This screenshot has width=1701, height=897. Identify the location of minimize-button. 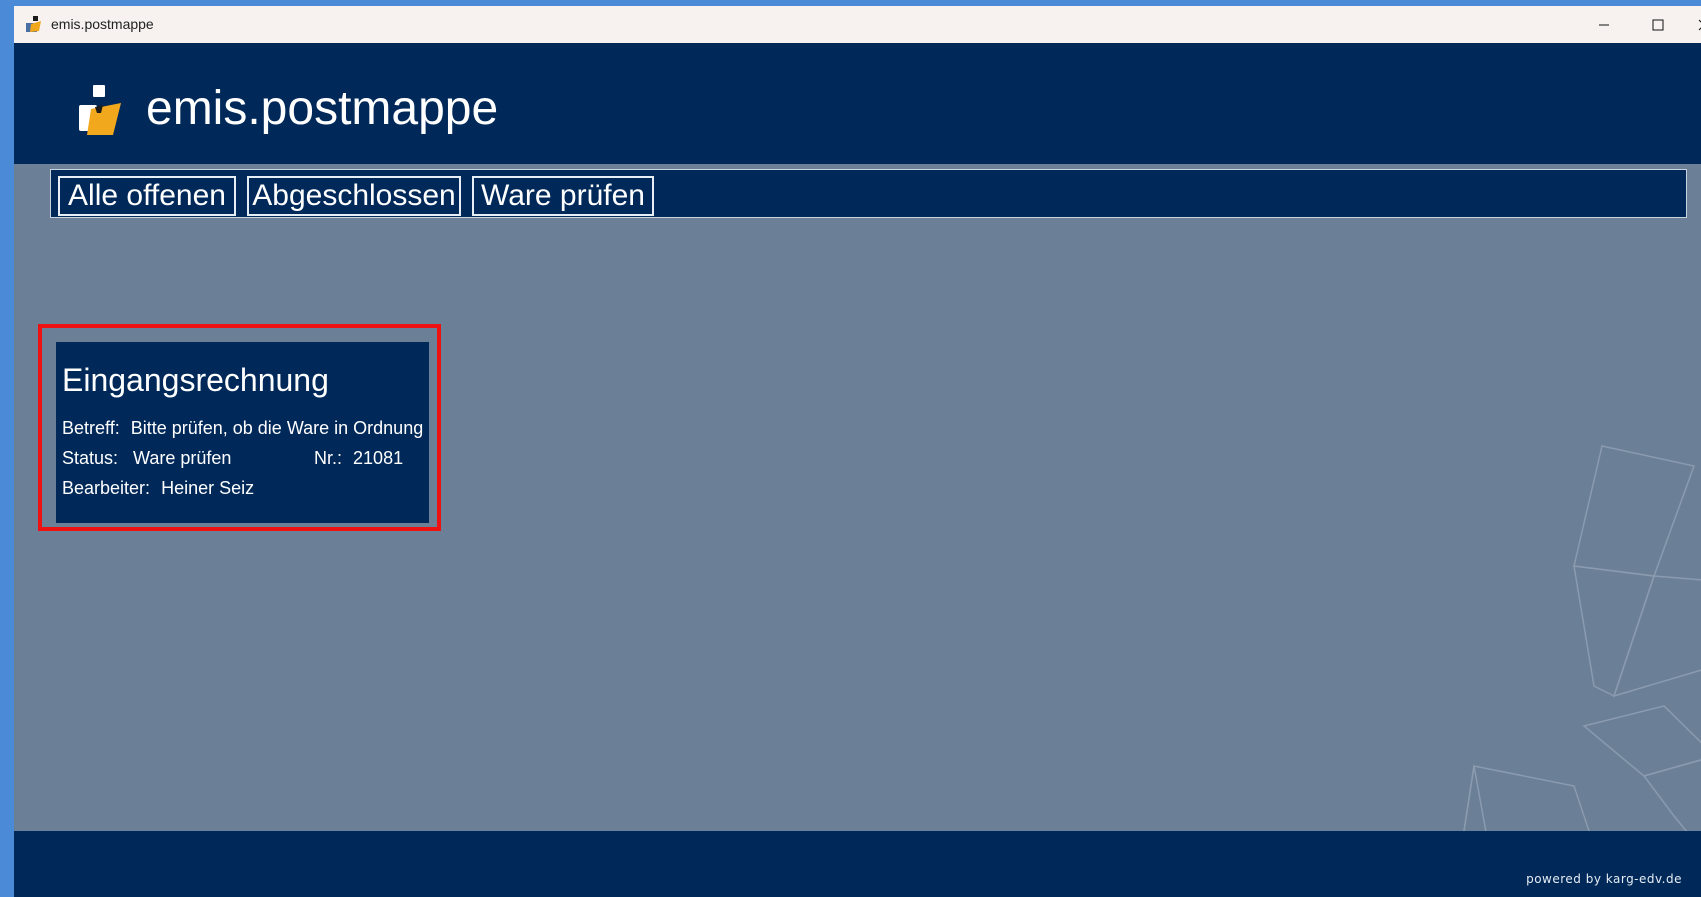
(1604, 24).